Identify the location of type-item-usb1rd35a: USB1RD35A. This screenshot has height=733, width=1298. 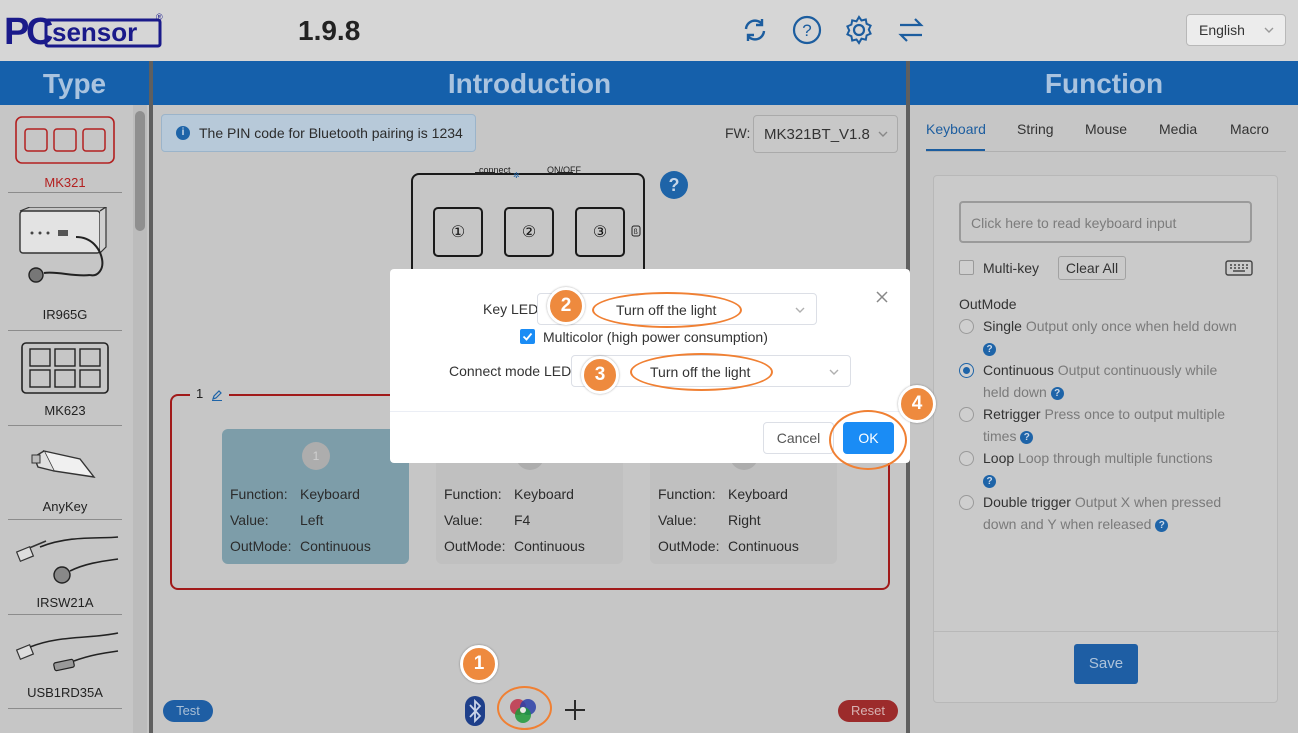
(65, 664).